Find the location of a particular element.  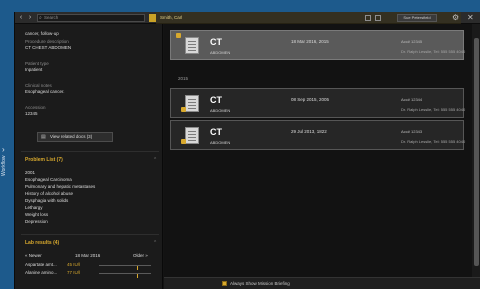

search-icon: ⌕ is located at coordinates (40, 18).